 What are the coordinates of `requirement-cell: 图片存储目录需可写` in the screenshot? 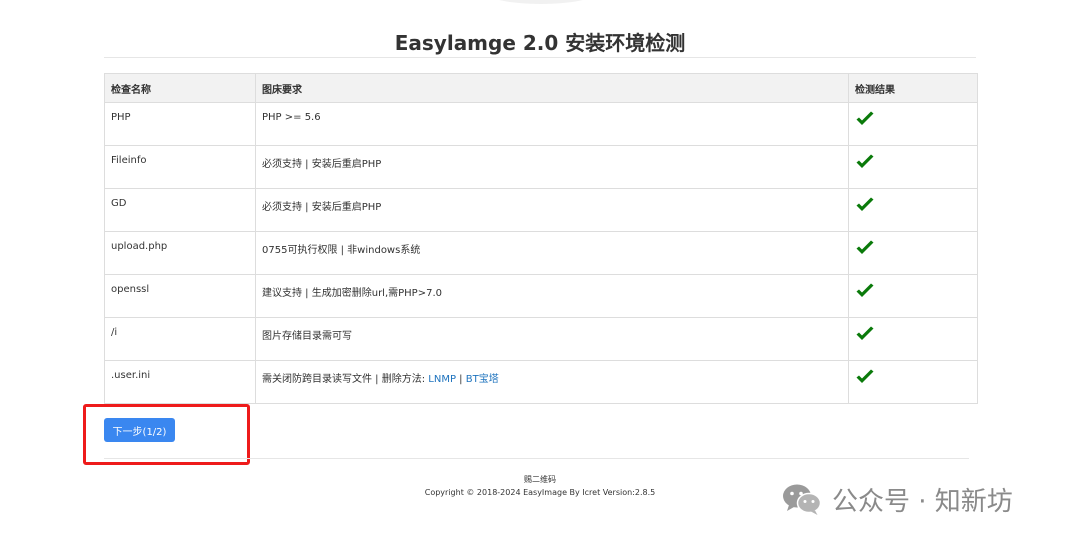 It's located at (552, 339).